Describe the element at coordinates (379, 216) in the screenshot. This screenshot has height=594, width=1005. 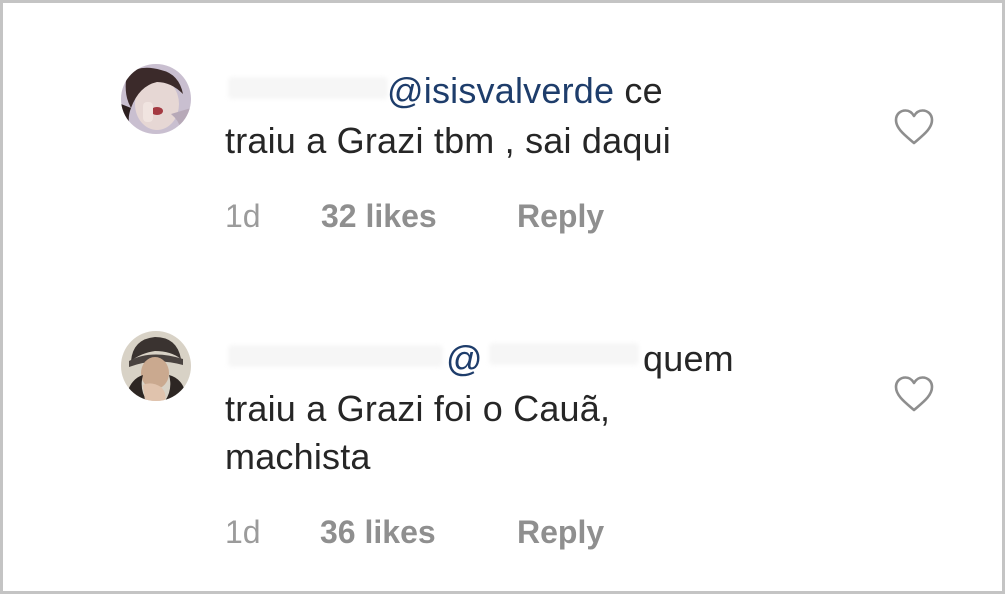
I see `likes-count: 32 likes` at that location.